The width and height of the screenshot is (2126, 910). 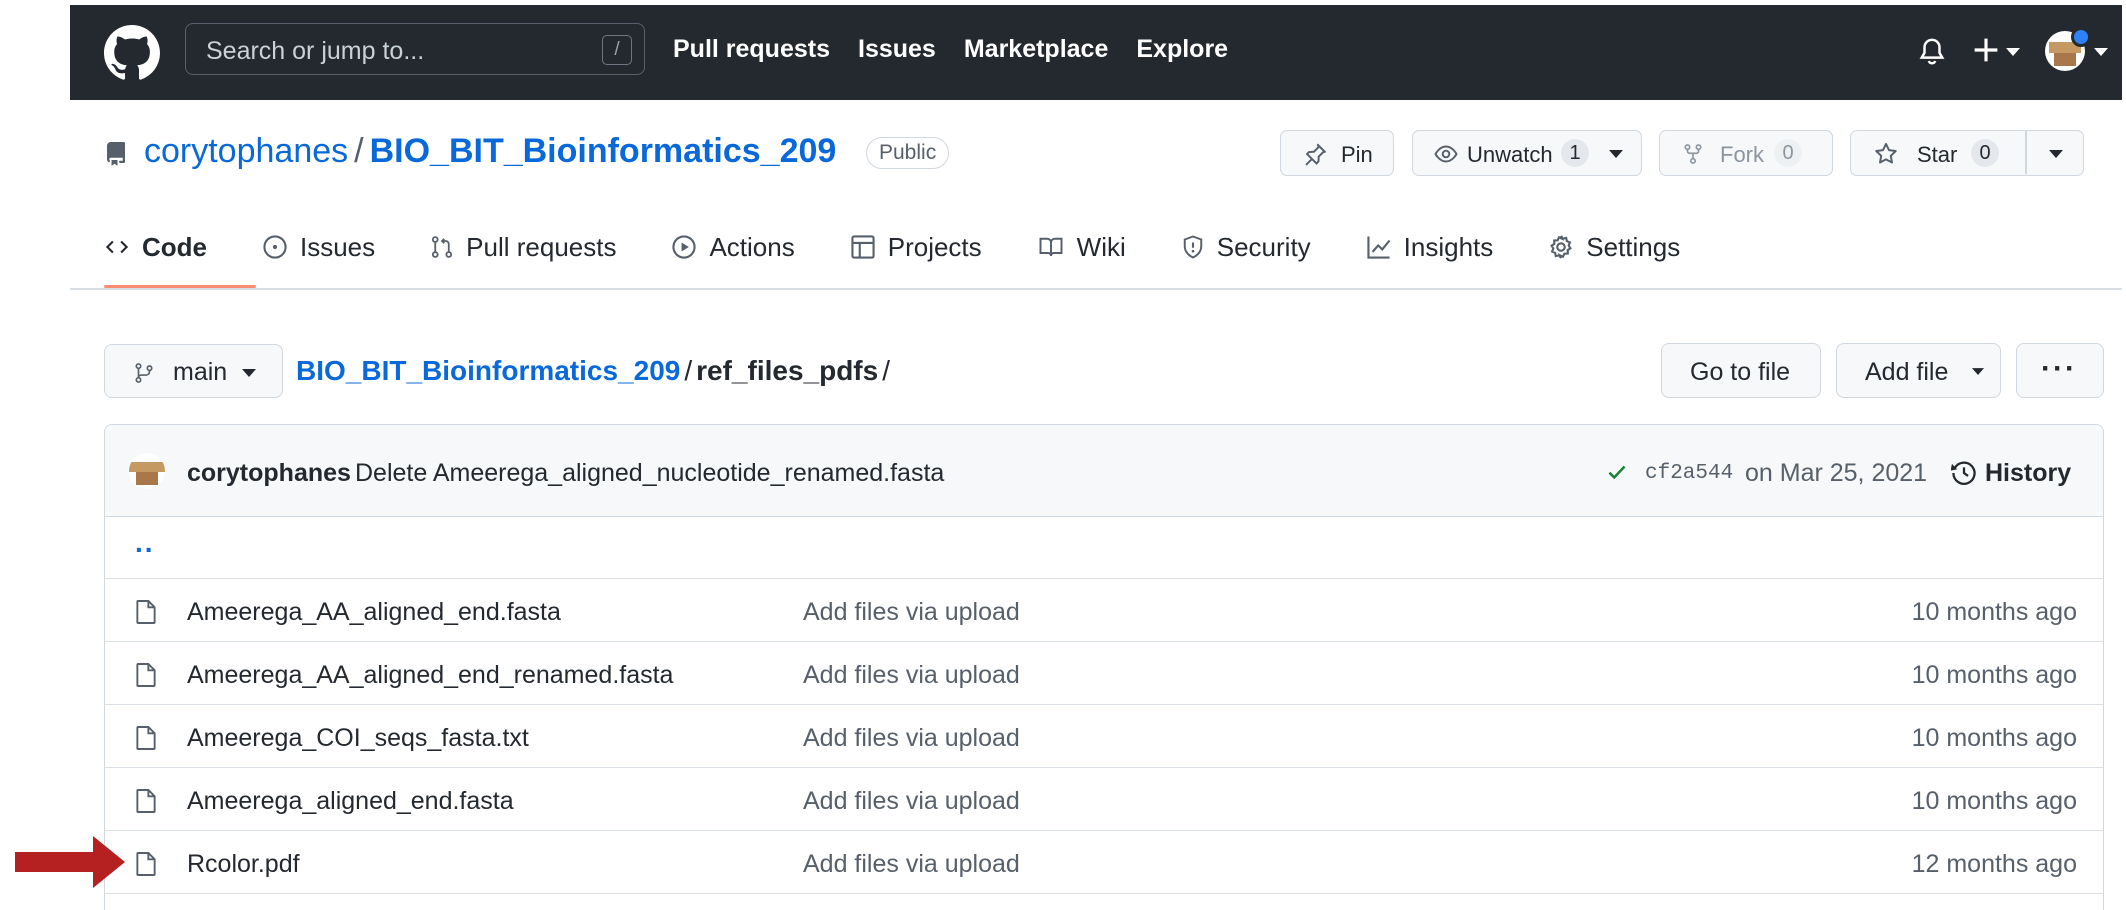 I want to click on search-input: Search or jump to... /, so click(x=415, y=49).